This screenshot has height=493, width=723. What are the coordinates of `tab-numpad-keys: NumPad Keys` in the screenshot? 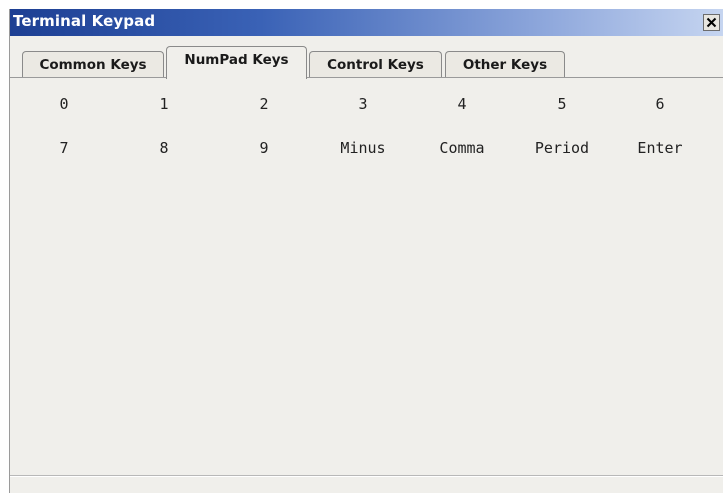 It's located at (236, 62).